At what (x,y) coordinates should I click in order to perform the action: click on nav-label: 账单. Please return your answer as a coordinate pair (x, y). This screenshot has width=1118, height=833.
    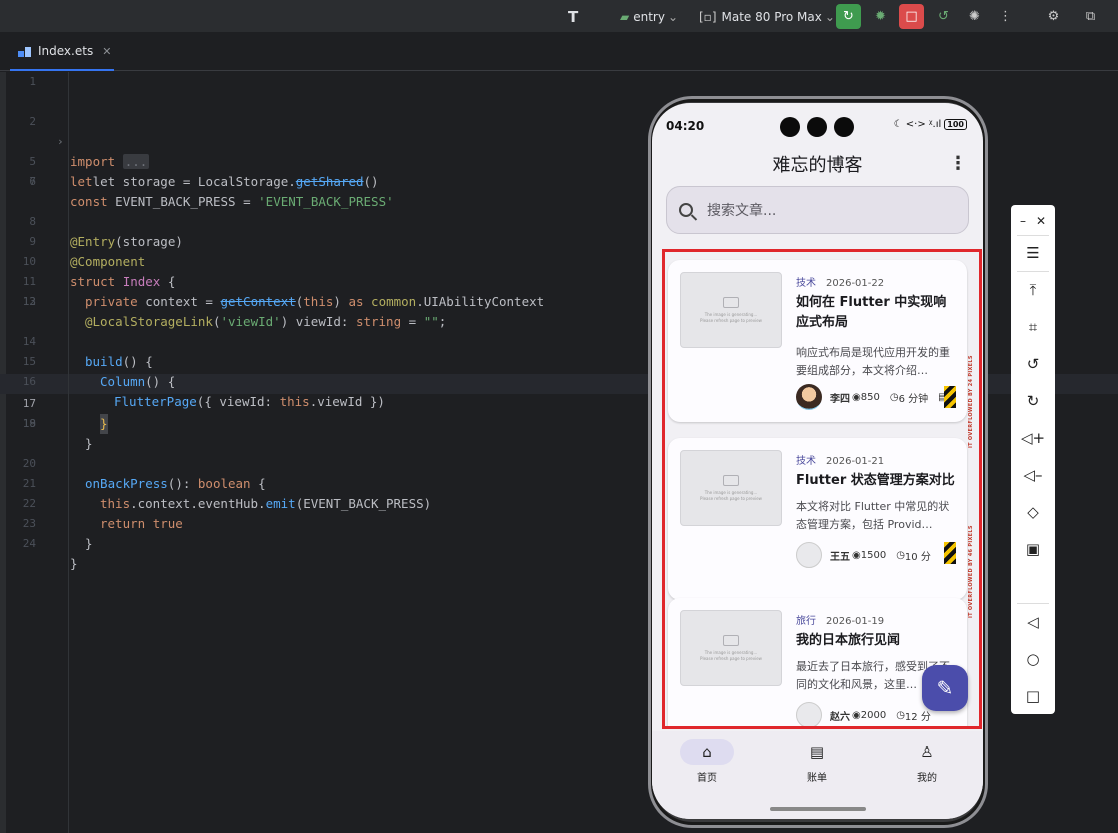
    Looking at the image, I should click on (817, 778).